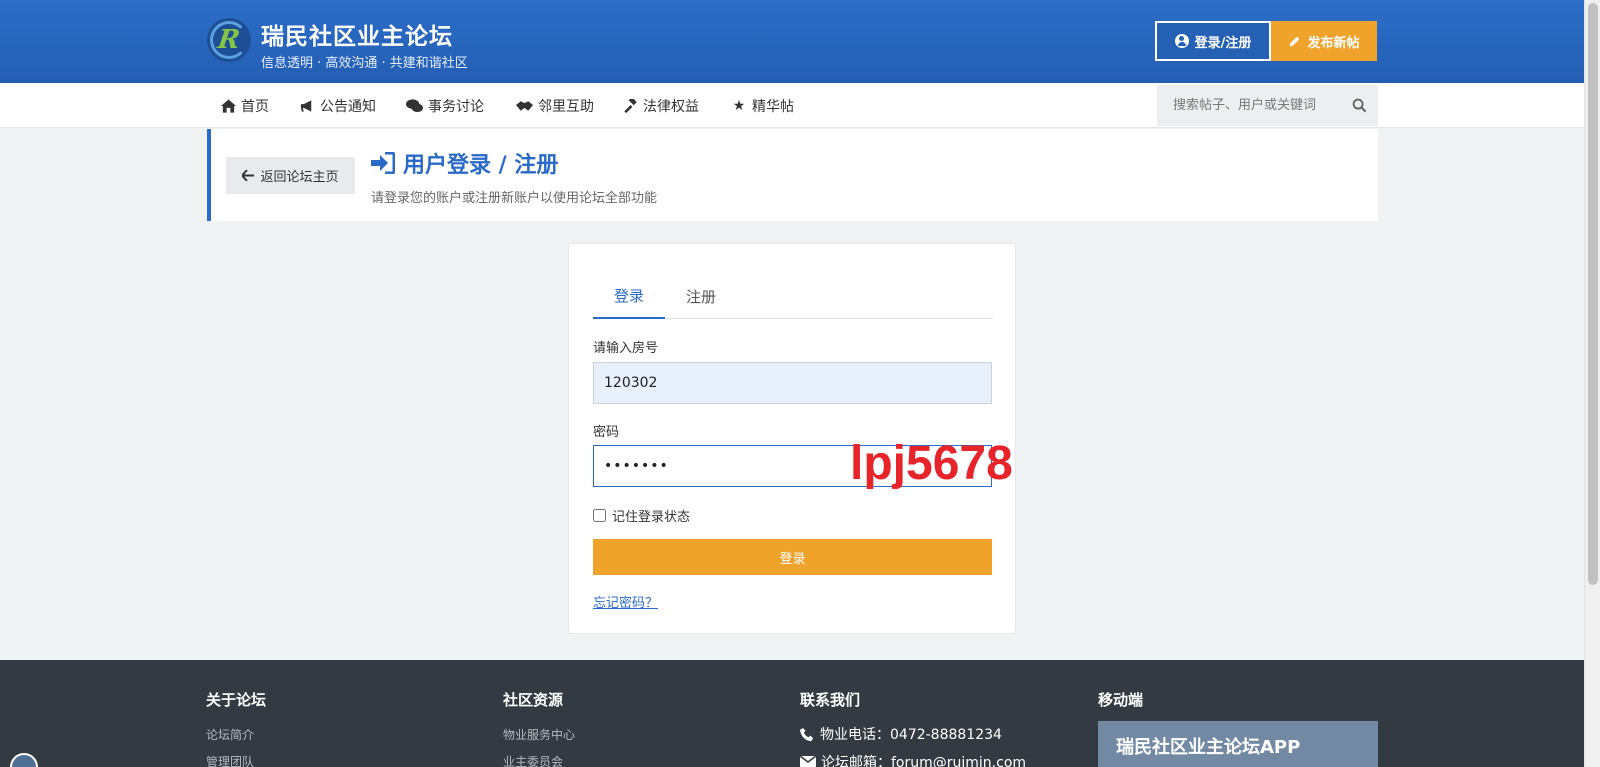 This screenshot has width=1600, height=767. Describe the element at coordinates (626, 348) in the screenshot. I see `room-number-label: 请输入房号` at that location.